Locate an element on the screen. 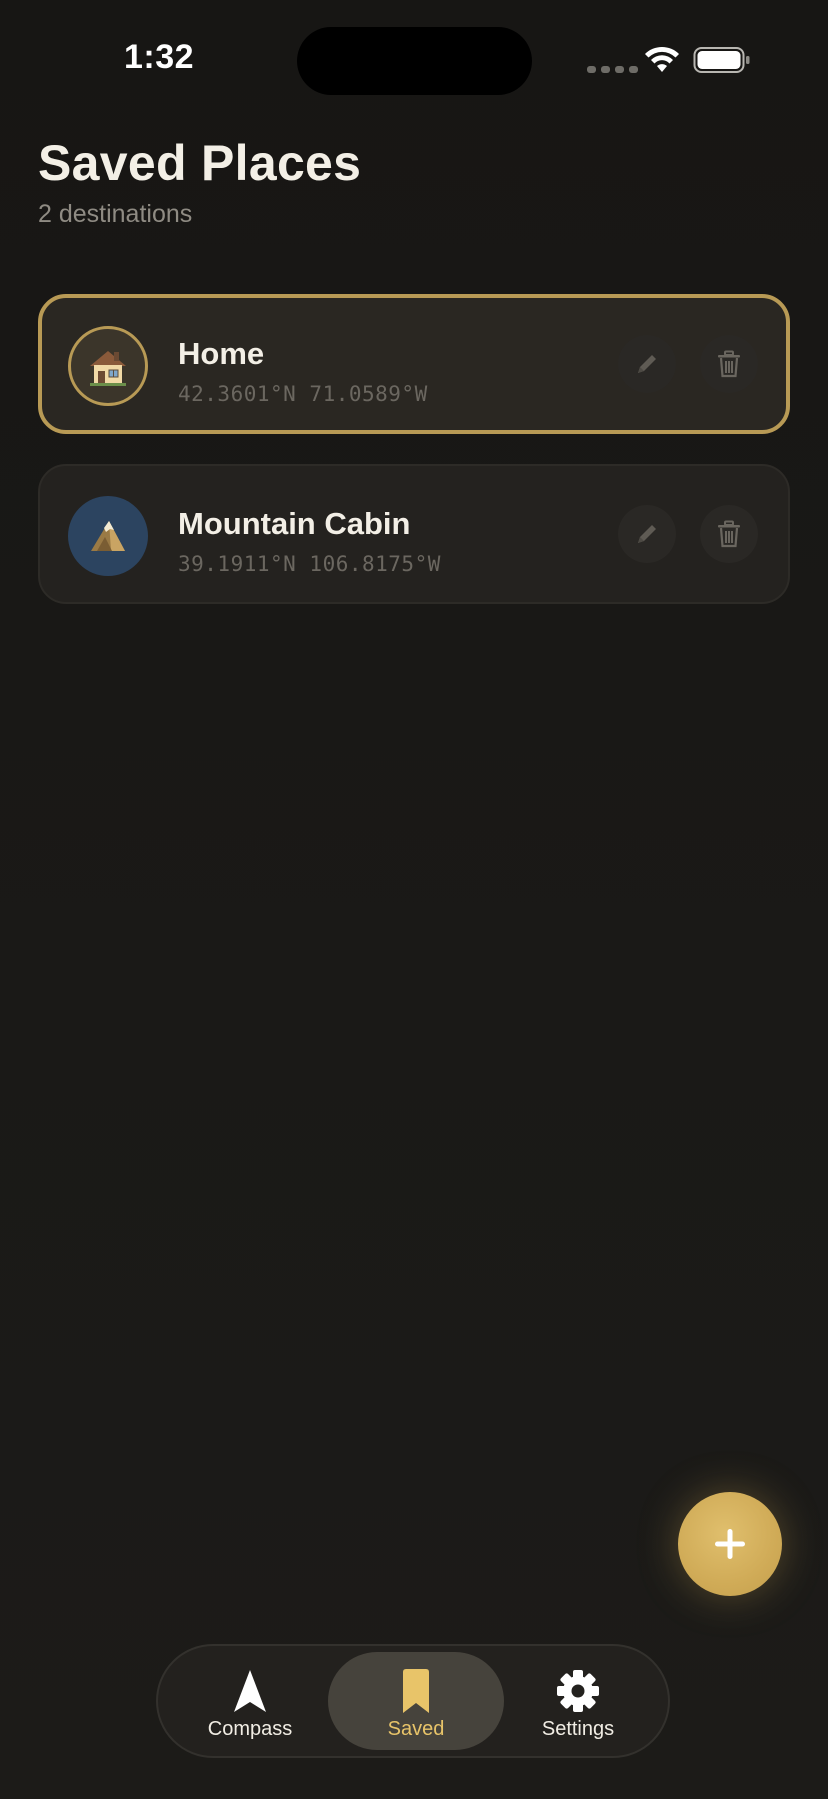 This screenshot has height=1799, width=828. destination-count: 2 destinations is located at coordinates (115, 214).